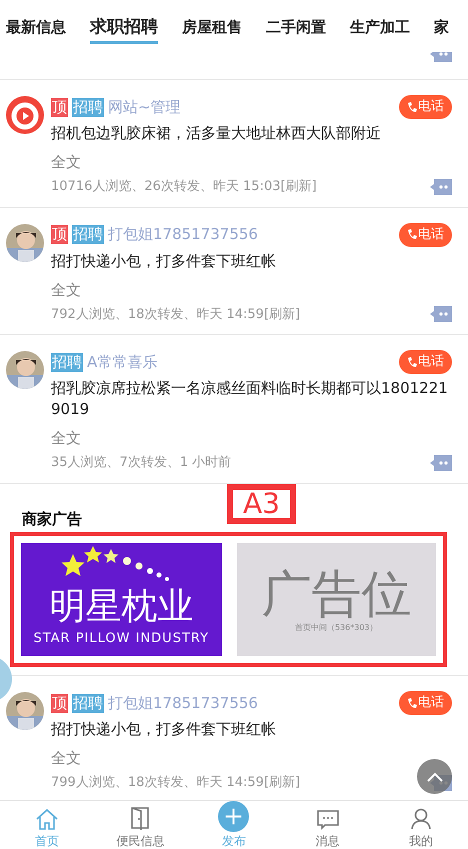  Describe the element at coordinates (121, 639) in the screenshot. I see `ad-brand-subtitle: STAR PILLOW INDUSTRY` at that location.